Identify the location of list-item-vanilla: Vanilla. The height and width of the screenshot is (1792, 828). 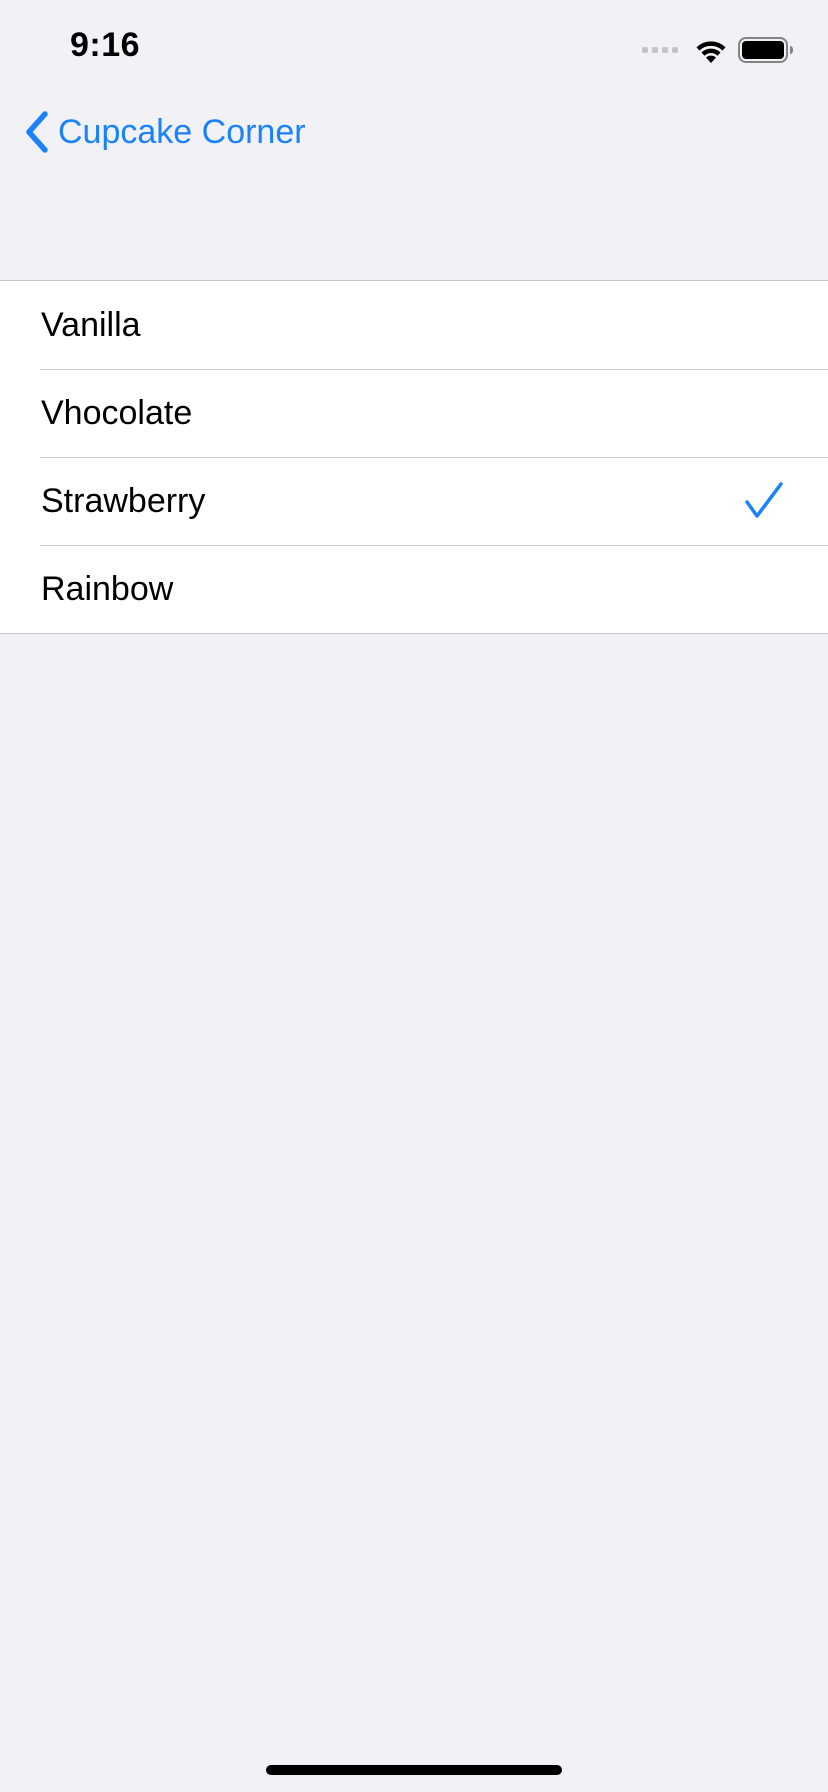
(414, 325).